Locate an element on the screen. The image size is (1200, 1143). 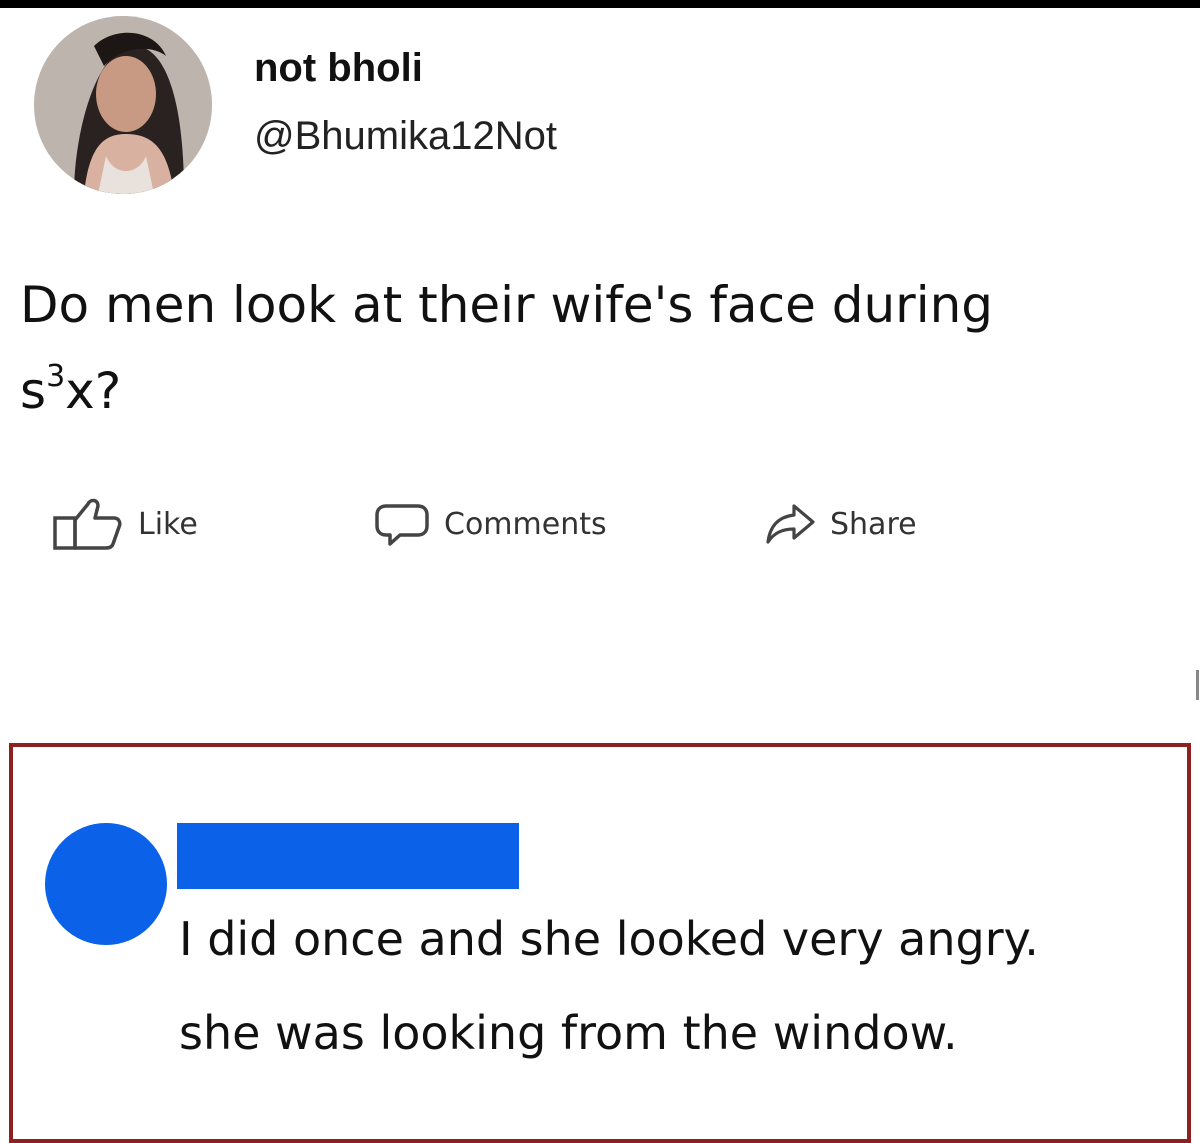
top-border is located at coordinates (600, 4).